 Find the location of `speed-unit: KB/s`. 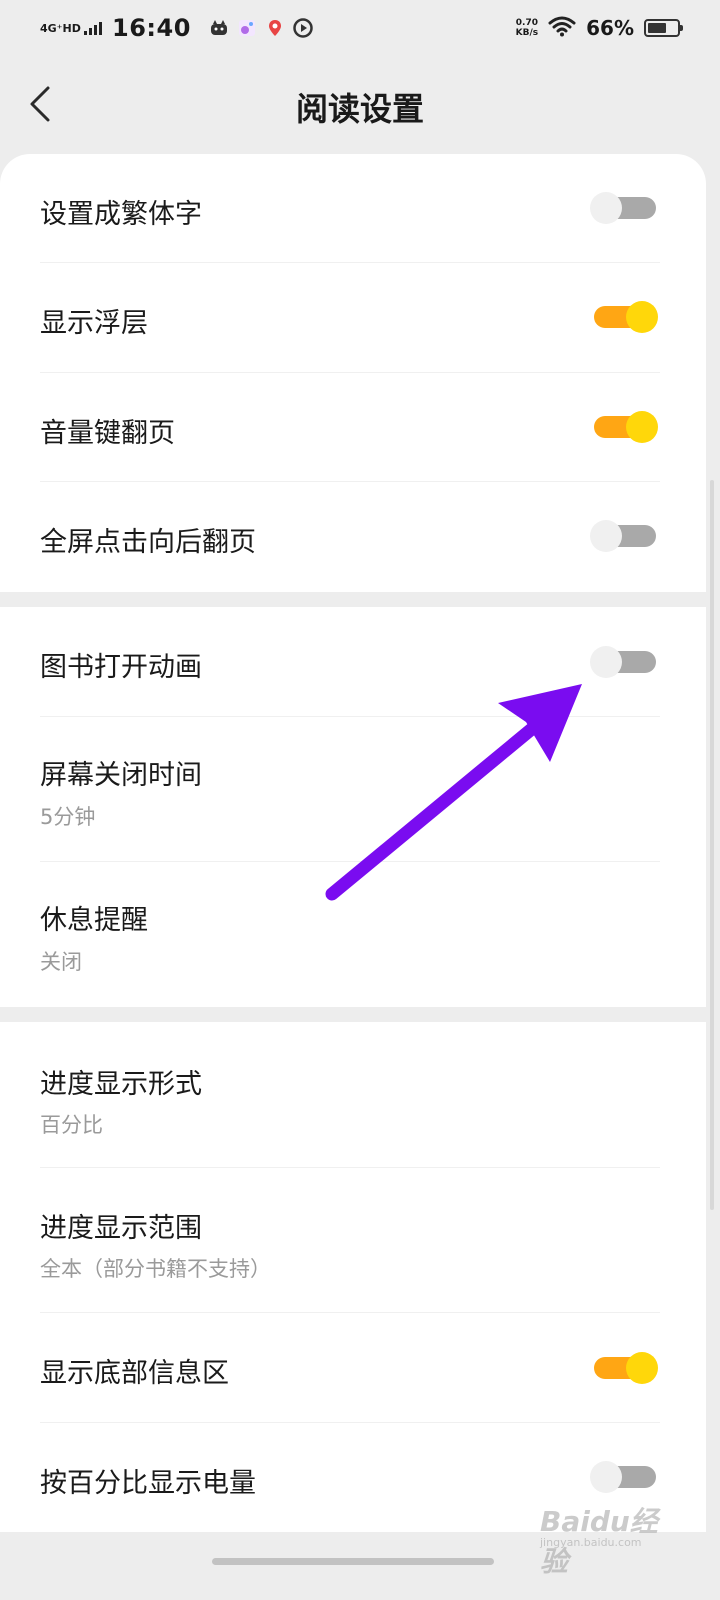

speed-unit: KB/s is located at coordinates (527, 33).